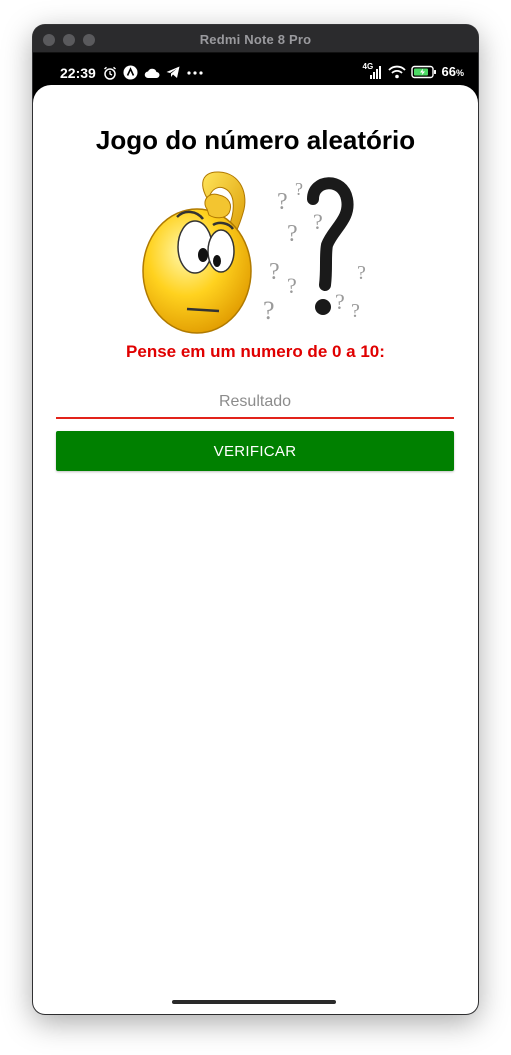 Image resolution: width=511 pixels, height=1055 pixels. I want to click on page-title: Jogo do número aleatório, so click(255, 140).